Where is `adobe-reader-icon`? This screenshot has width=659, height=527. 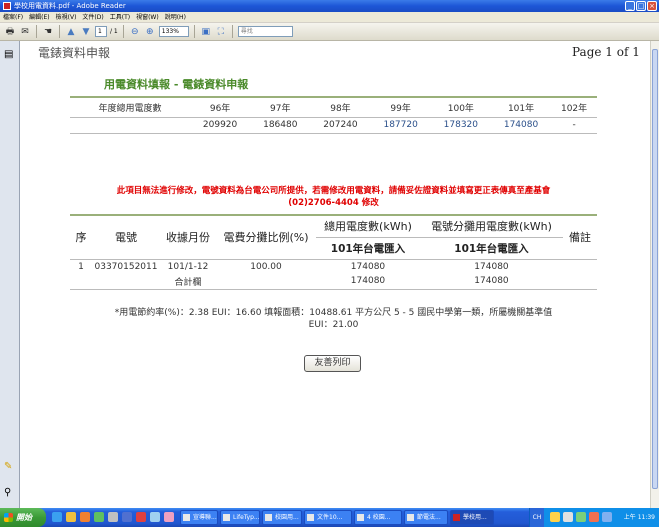
adobe-reader-icon is located at coordinates (7, 6).